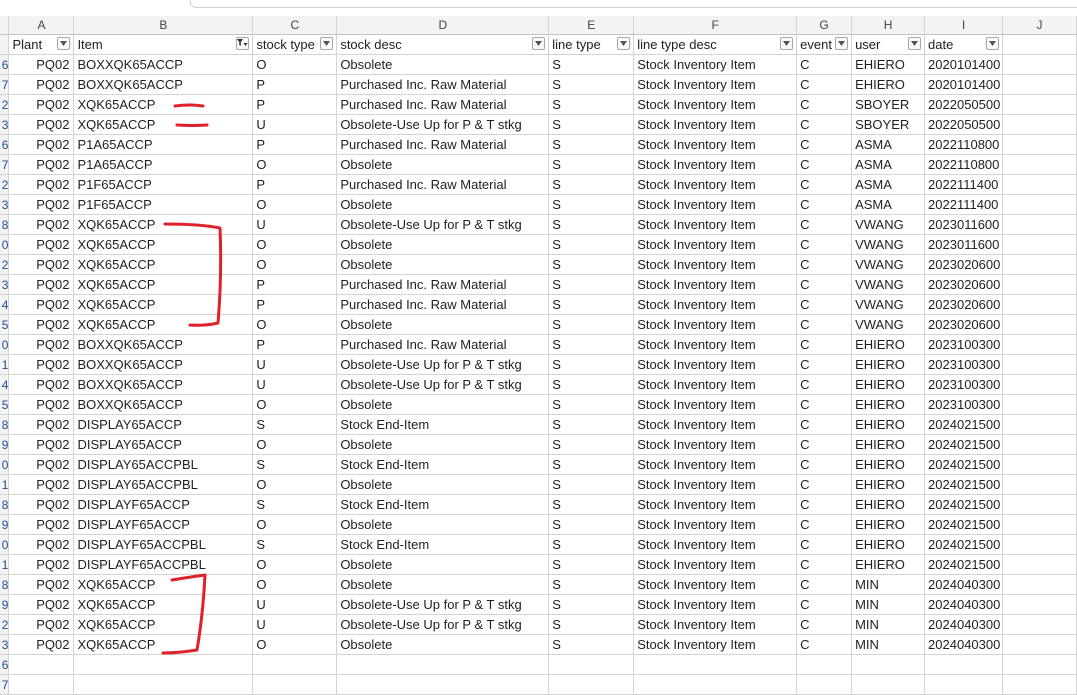  Describe the element at coordinates (5, 164) in the screenshot. I see `row-number: 7` at that location.